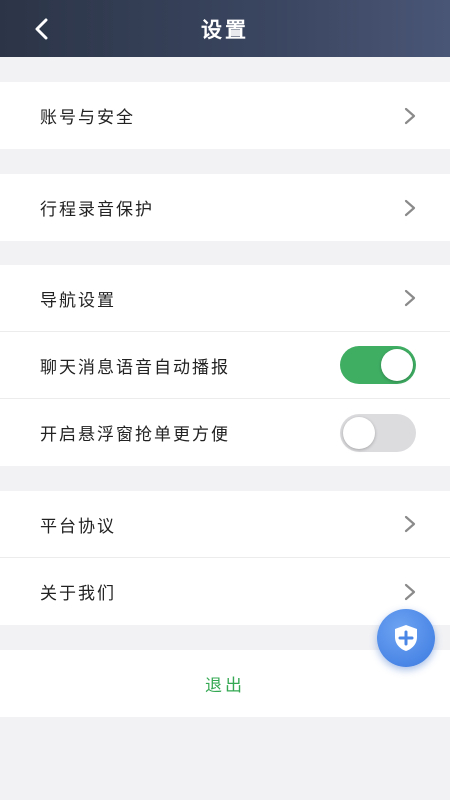 The image size is (450, 800). I want to click on voice-broadcast-item: 聊天消息语音自动播报, so click(225, 365).